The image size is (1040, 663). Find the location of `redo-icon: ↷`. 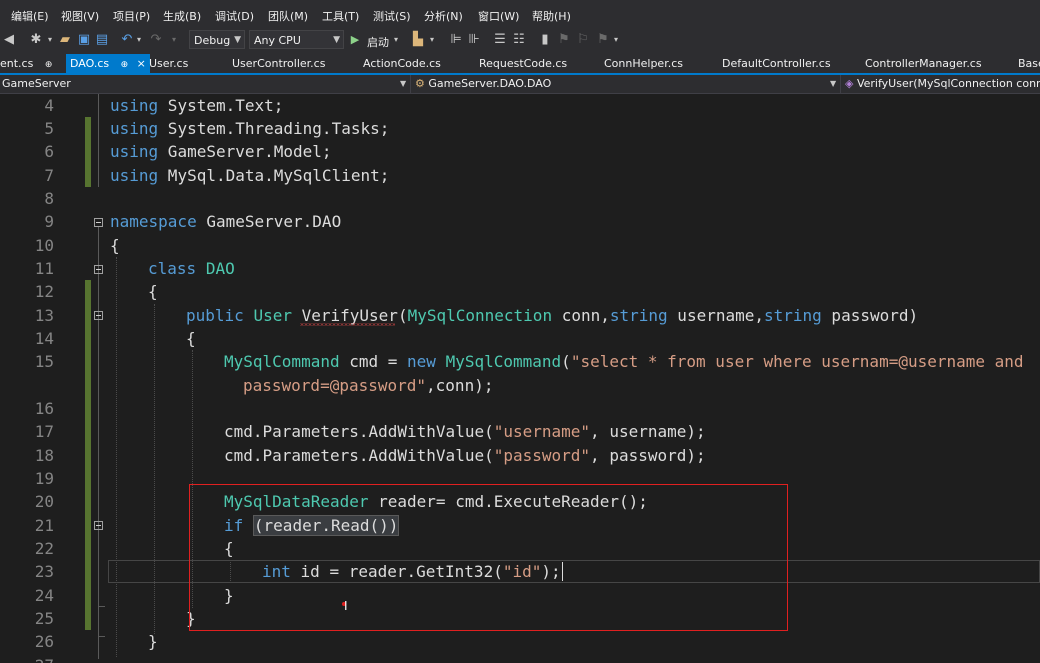

redo-icon: ↷ is located at coordinates (156, 40).